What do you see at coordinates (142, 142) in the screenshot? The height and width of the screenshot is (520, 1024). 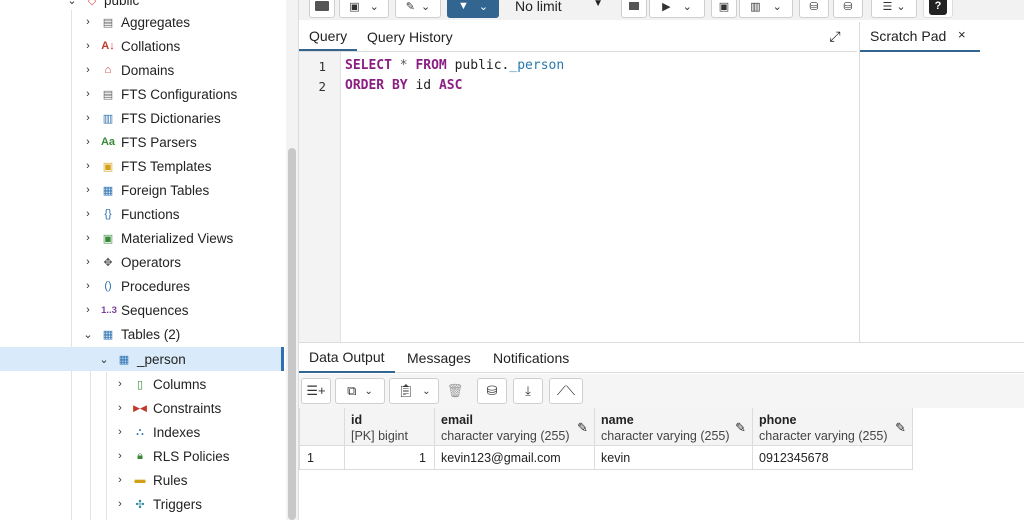 I see `tree-item-fts-parsers: › Aa FTS Parsers` at bounding box center [142, 142].